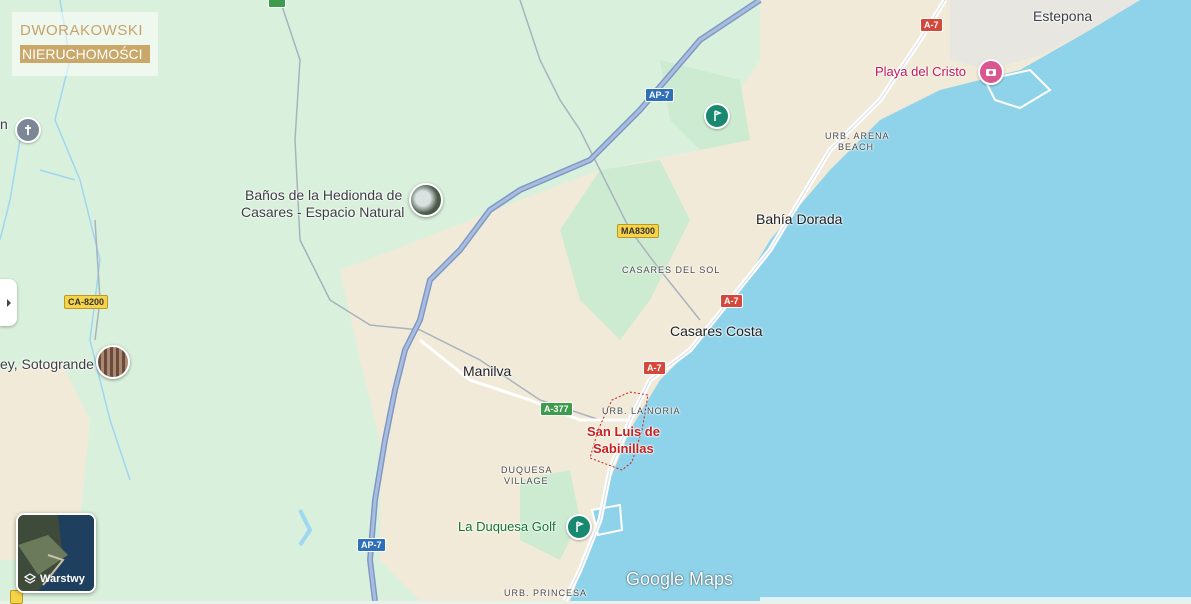 This screenshot has width=1191, height=604. I want to click on label-la-duquesa-golf: La Duquesa Golf, so click(507, 527).